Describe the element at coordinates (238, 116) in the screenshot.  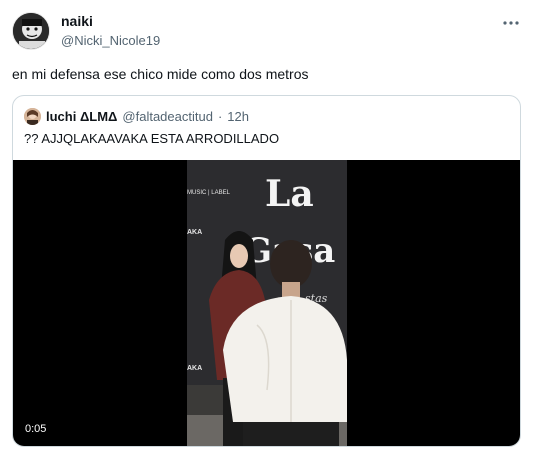
I see `quote-timestamp: 12h` at that location.